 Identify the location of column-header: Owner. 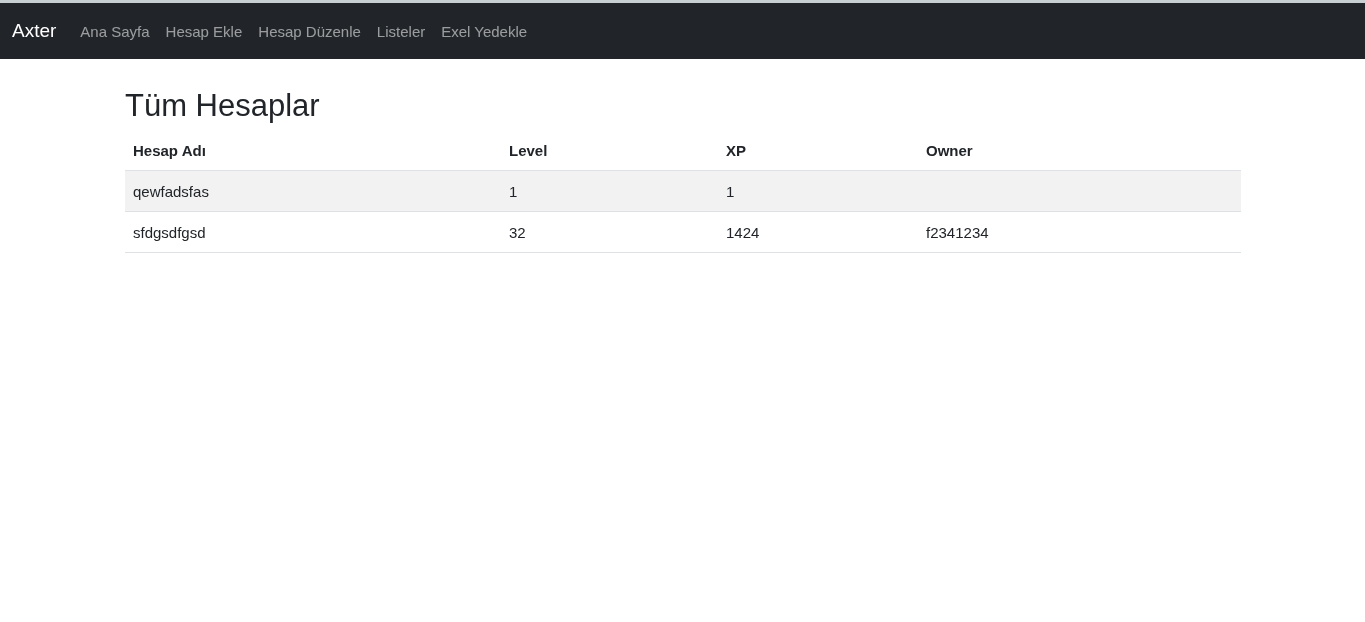
(1079, 150).